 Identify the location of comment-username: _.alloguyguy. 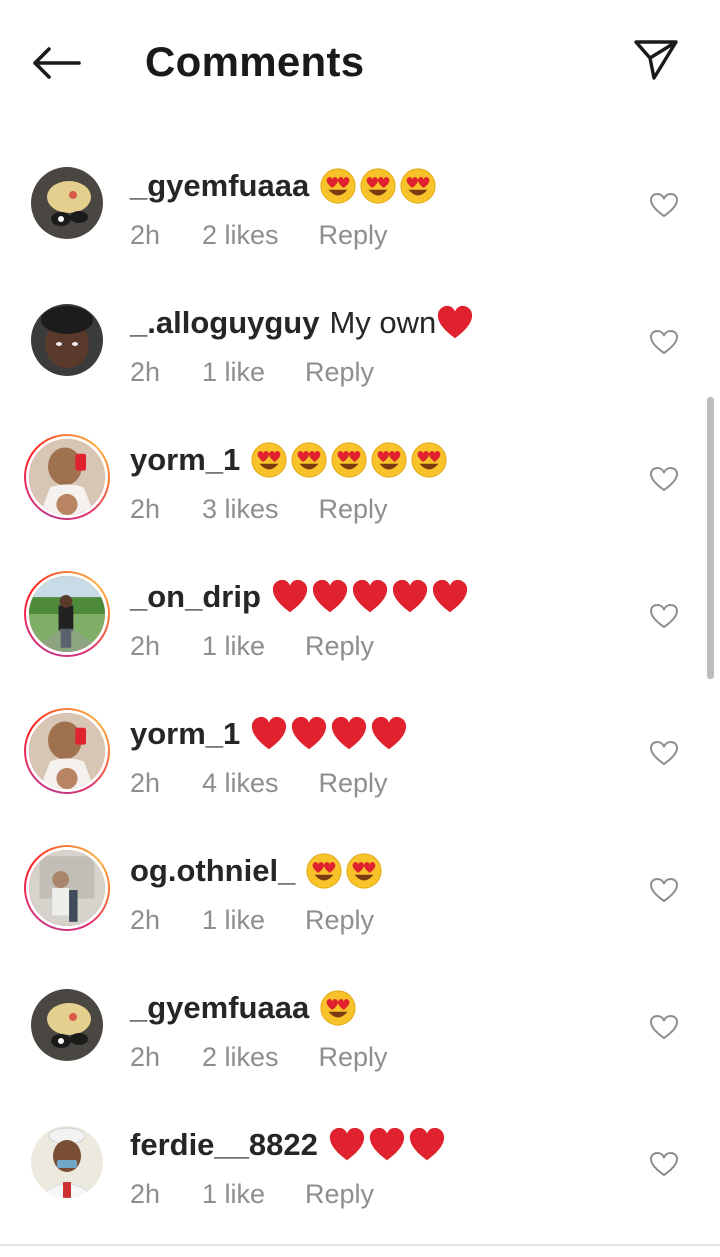
(224, 323).